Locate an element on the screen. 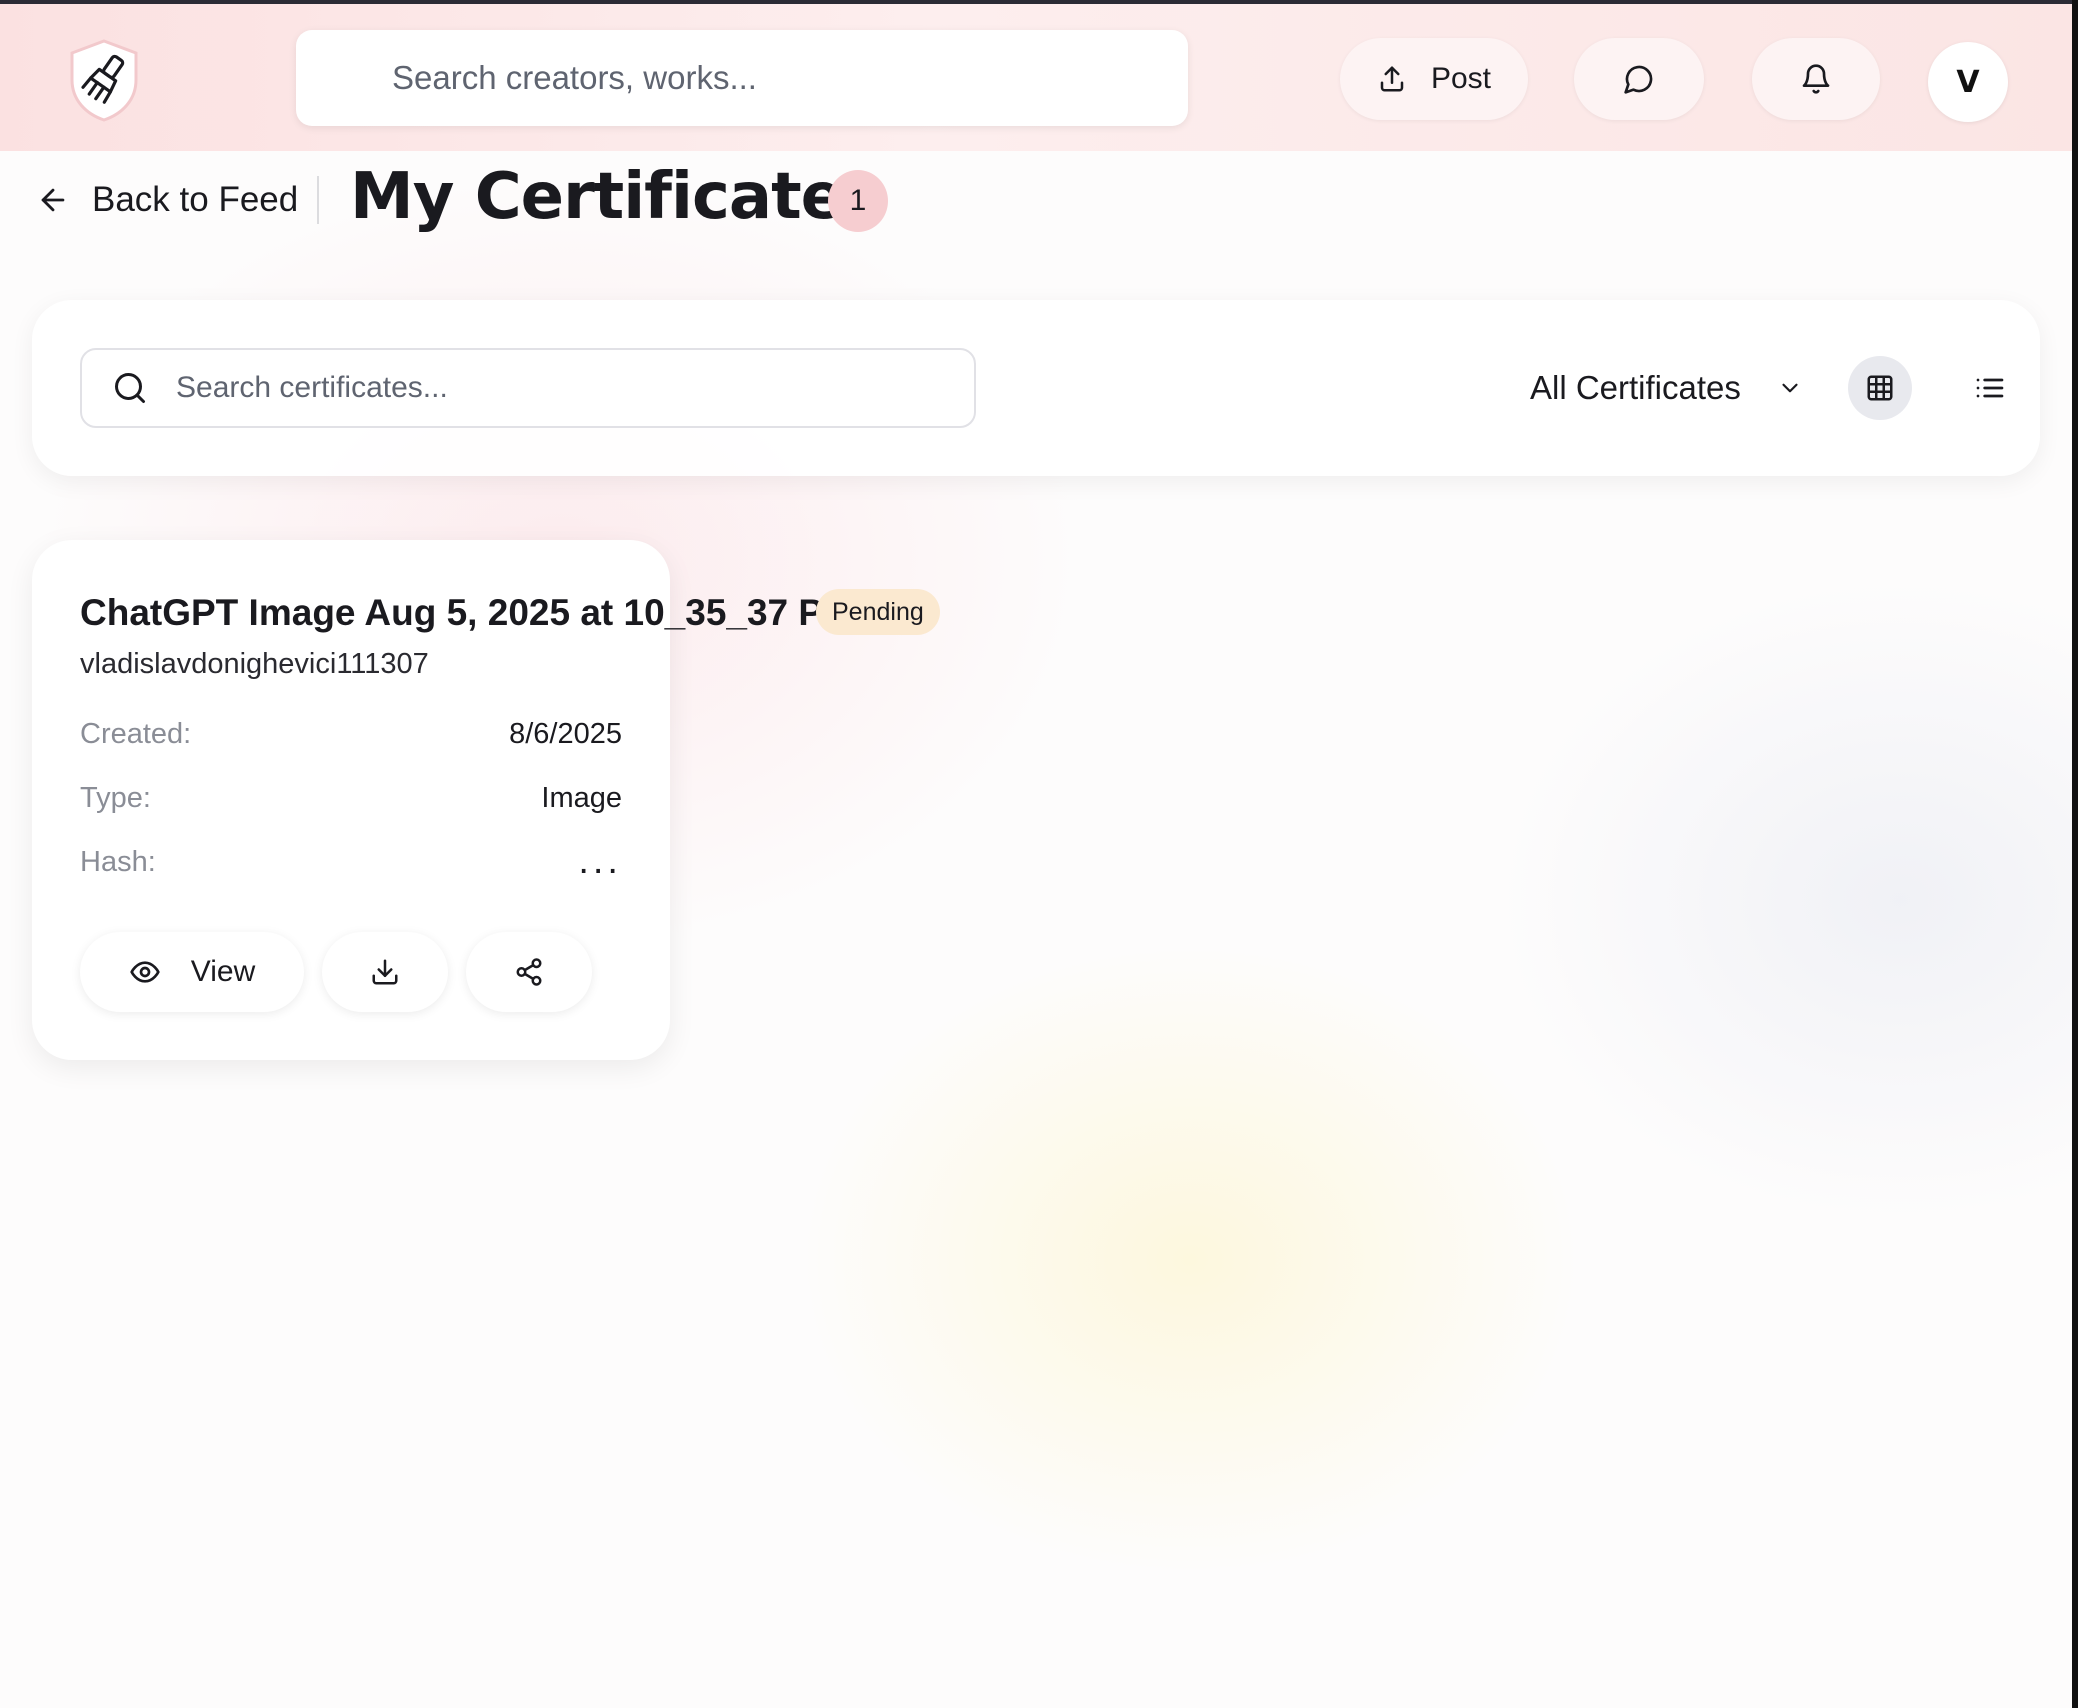 This screenshot has height=1708, width=2078. chevron-down-icon is located at coordinates (1790, 388).